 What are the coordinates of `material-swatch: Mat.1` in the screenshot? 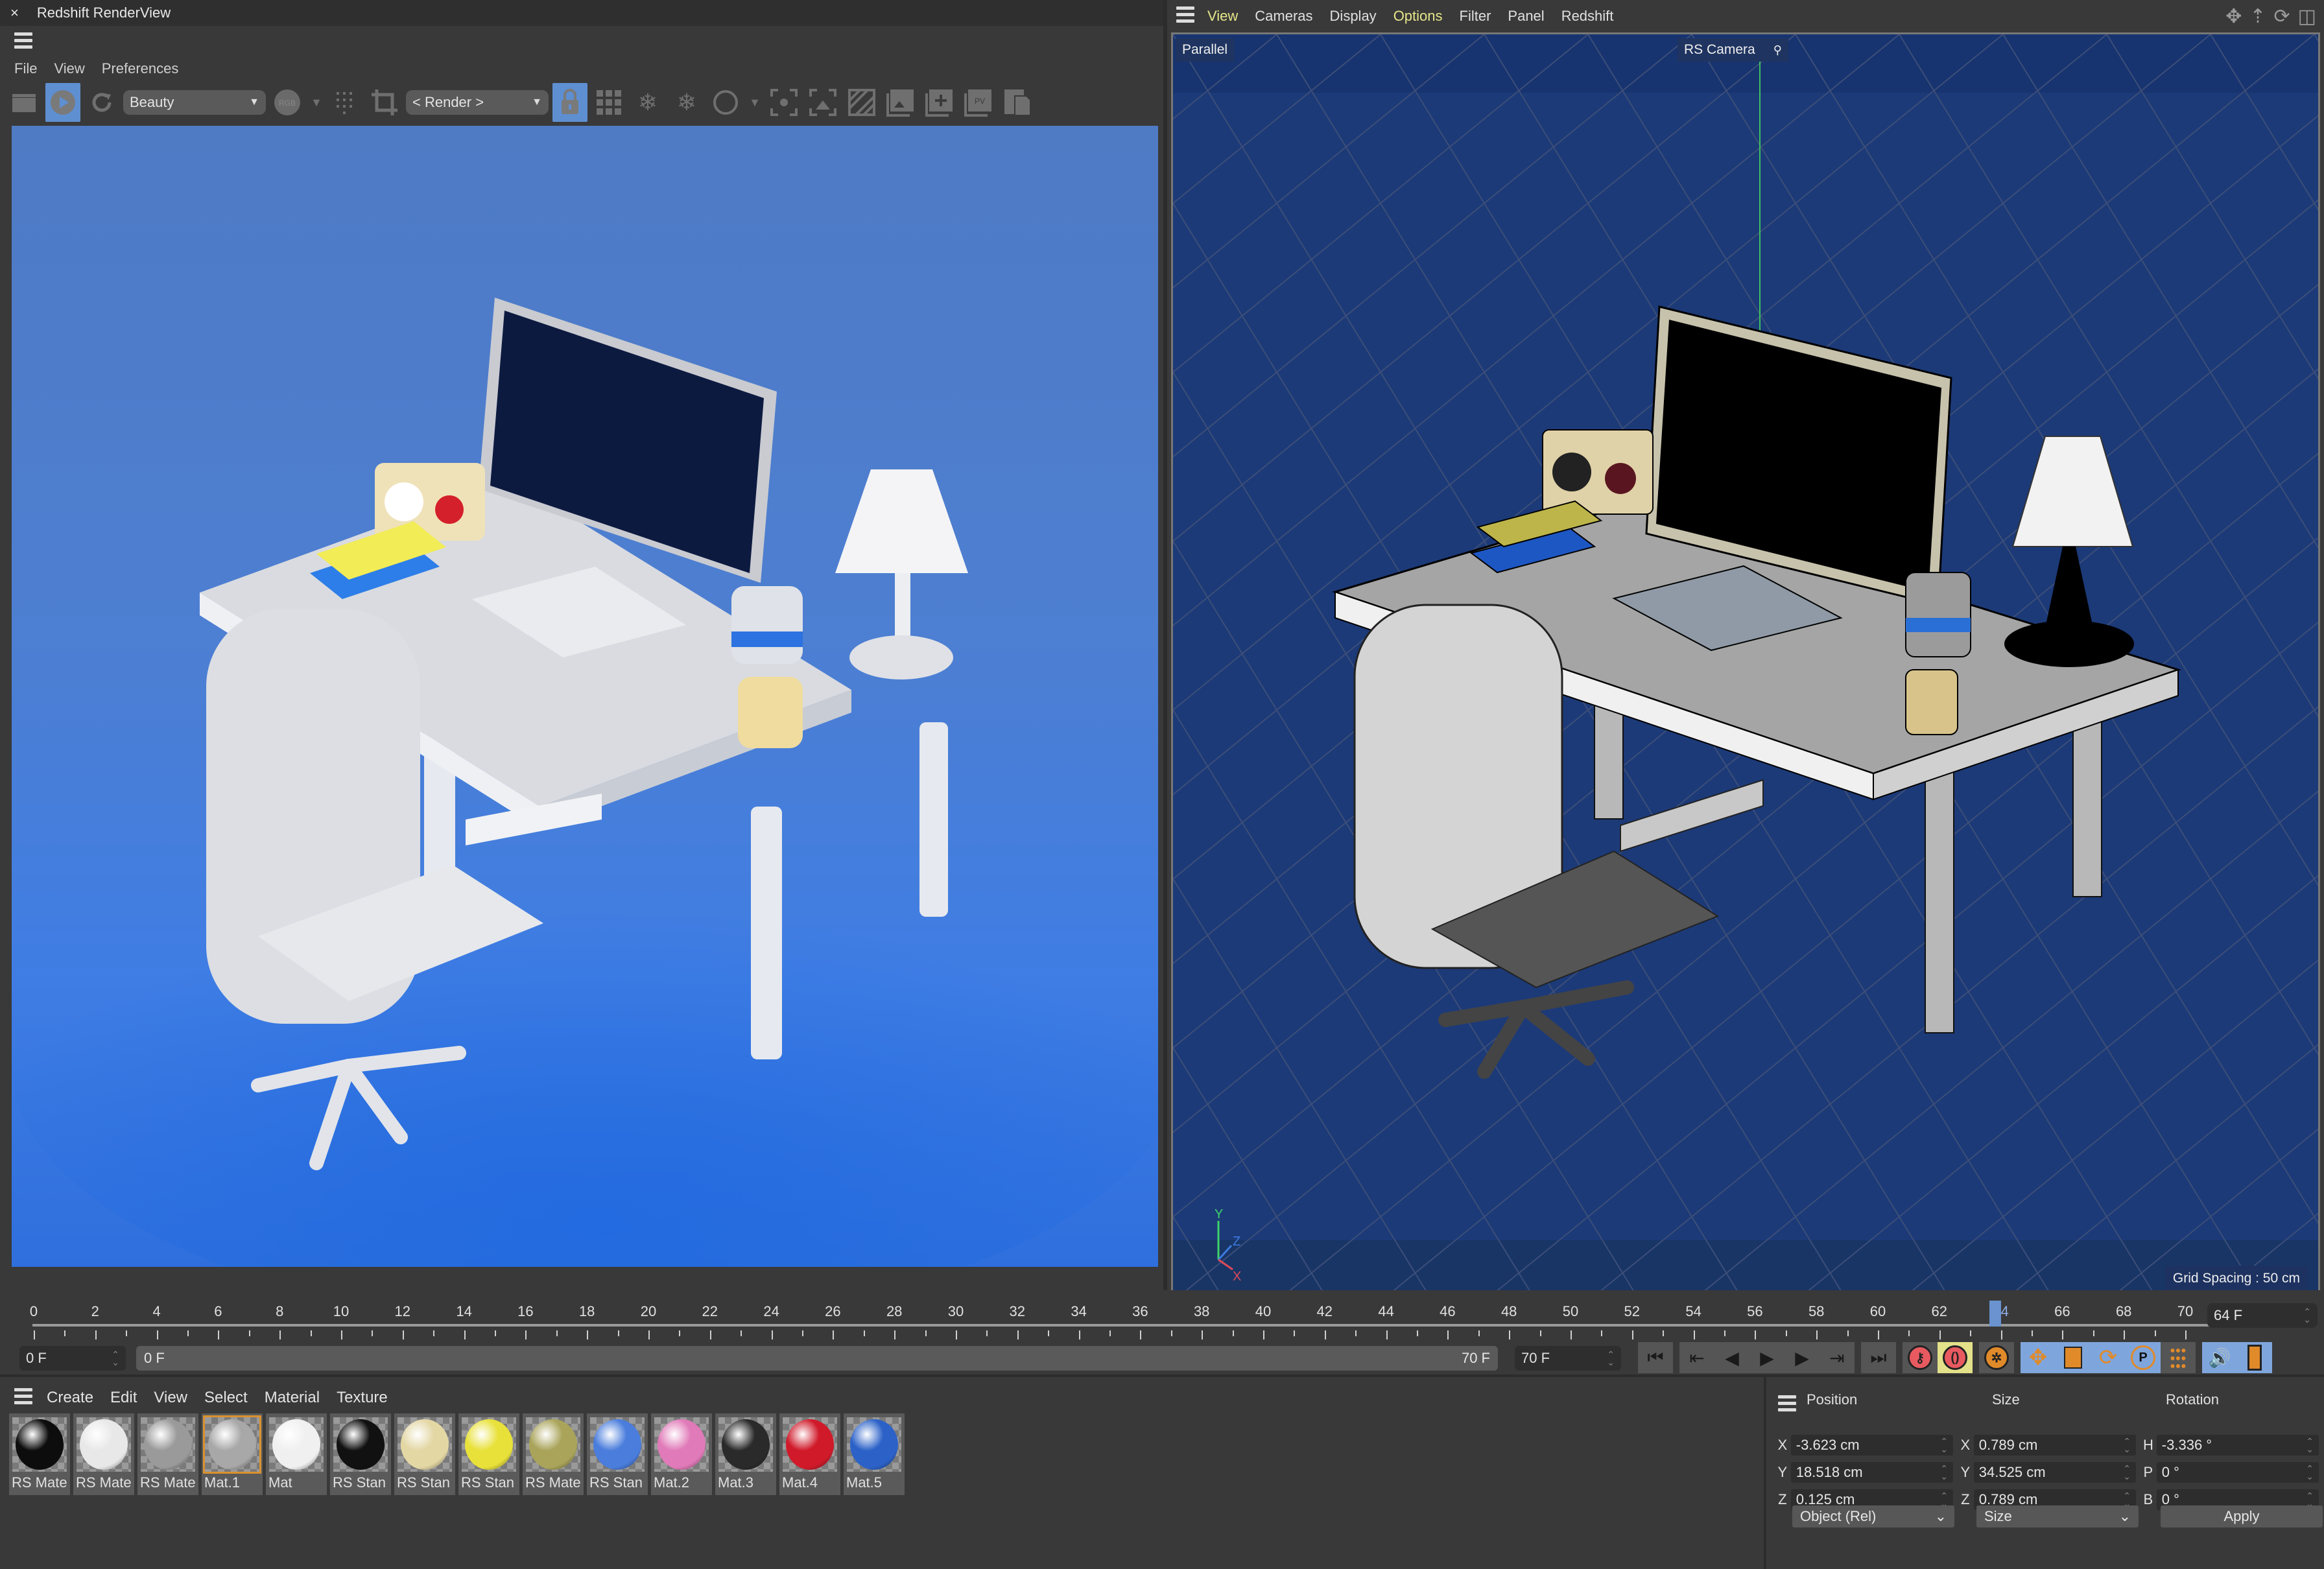 It's located at (233, 1454).